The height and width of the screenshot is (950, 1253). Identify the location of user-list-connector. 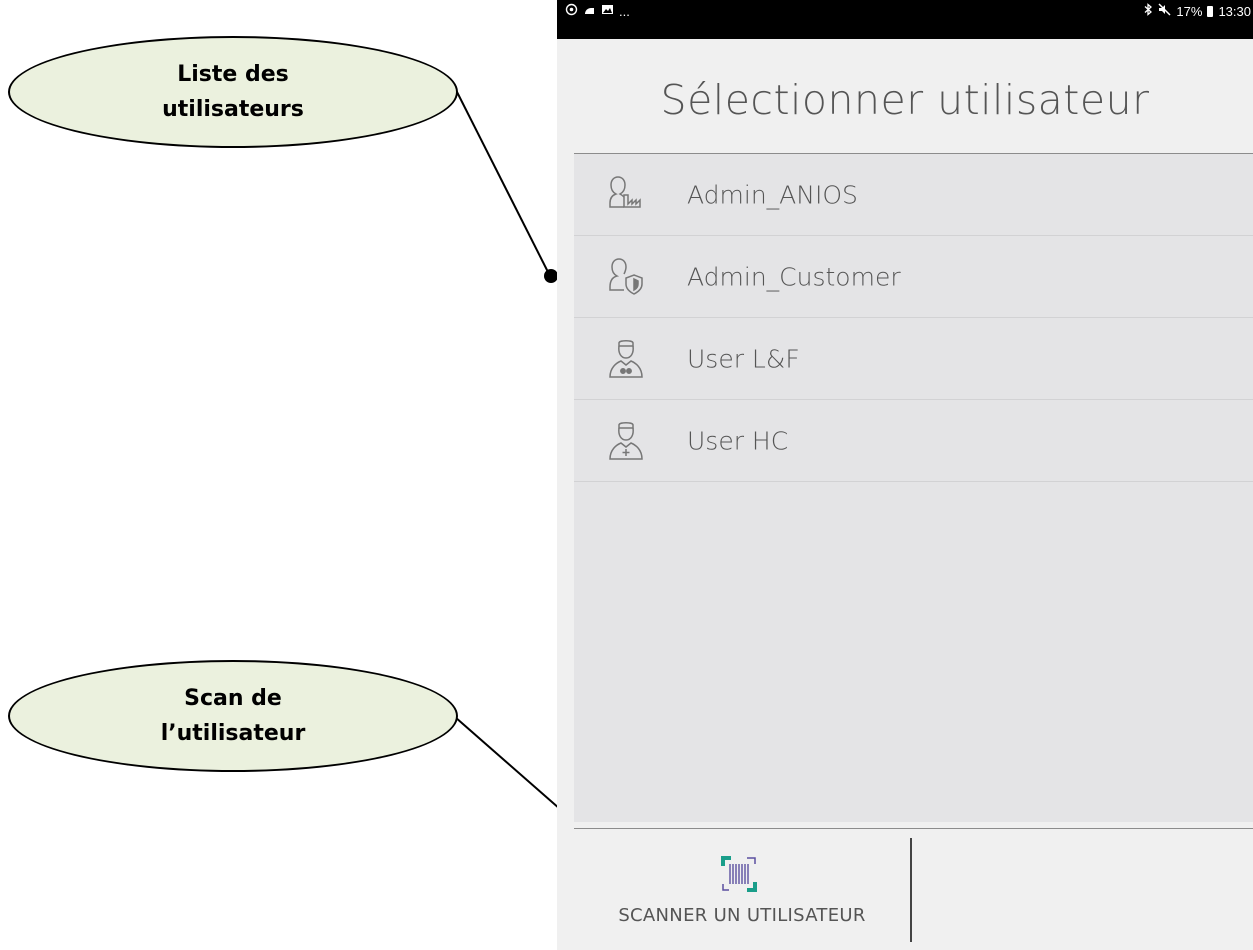
(502, 182).